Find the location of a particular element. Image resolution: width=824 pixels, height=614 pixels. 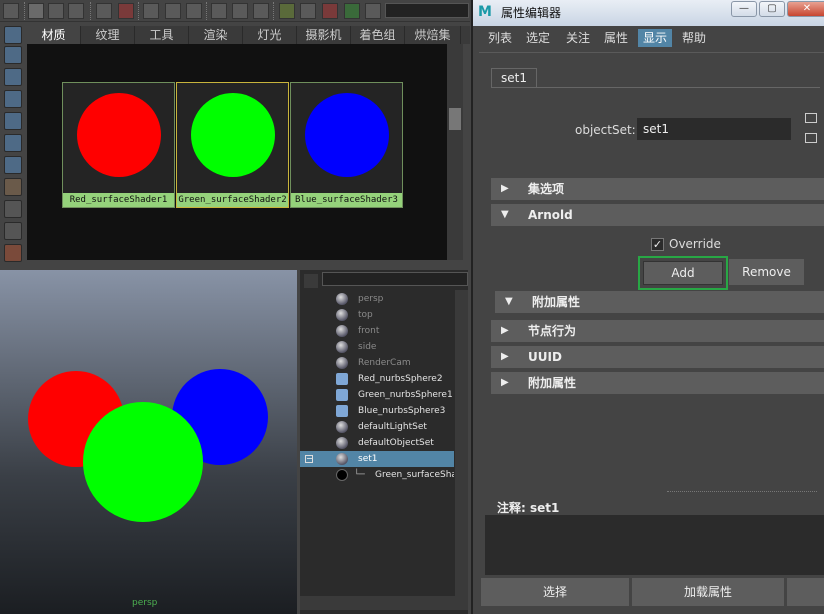

window-titlebar: M 属性编辑器 — ▢ ✕ is located at coordinates (648, 13).